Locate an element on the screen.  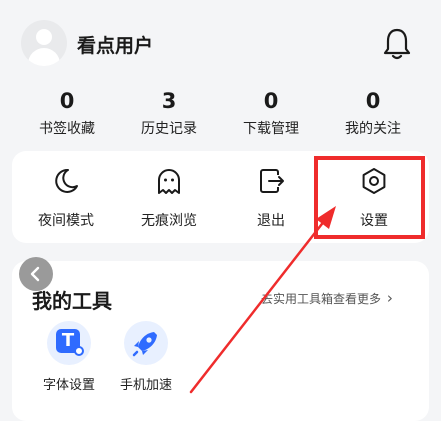
stat-label: 历史记录 is located at coordinates (169, 129).